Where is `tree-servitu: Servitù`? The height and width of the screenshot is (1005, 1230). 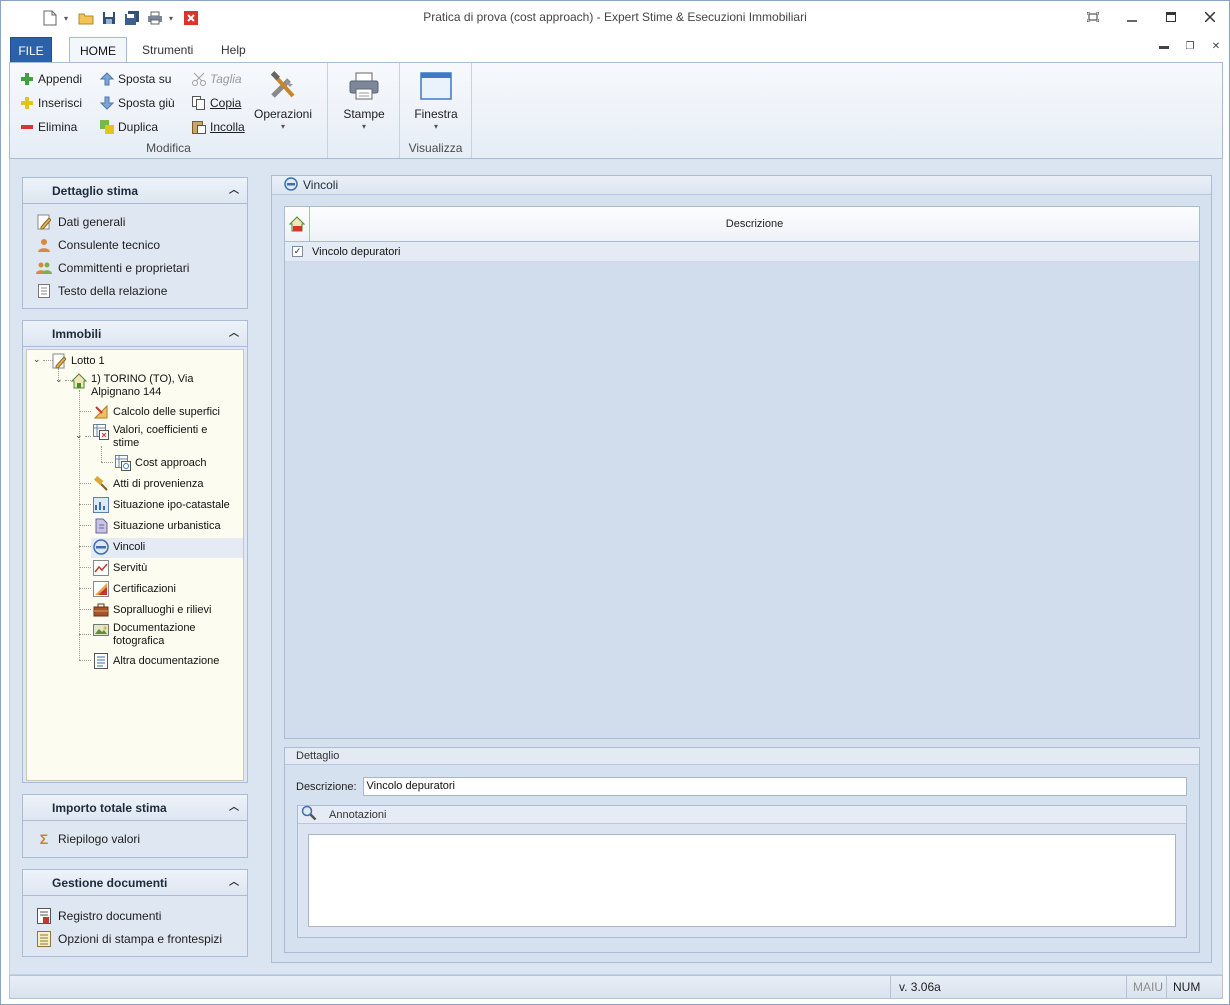
tree-servitu: Servitù is located at coordinates (120, 568).